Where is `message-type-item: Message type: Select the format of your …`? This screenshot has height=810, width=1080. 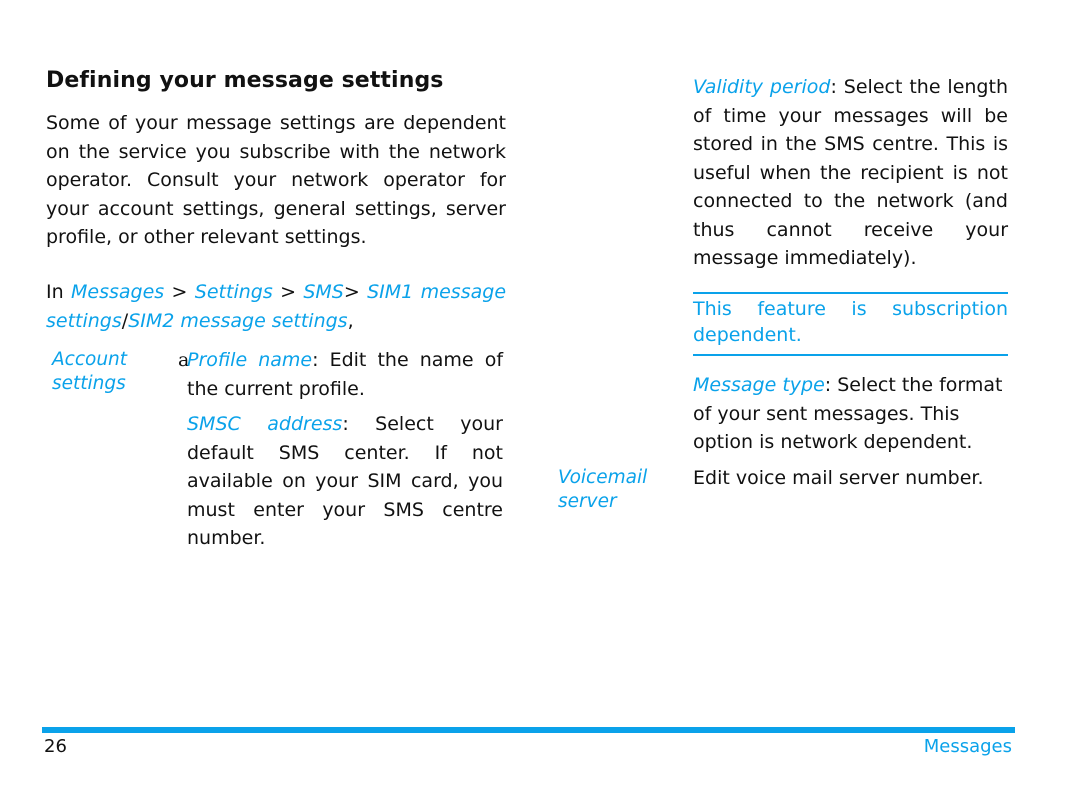
message-type-item: Message type: Select the format of your … is located at coordinates (852, 414).